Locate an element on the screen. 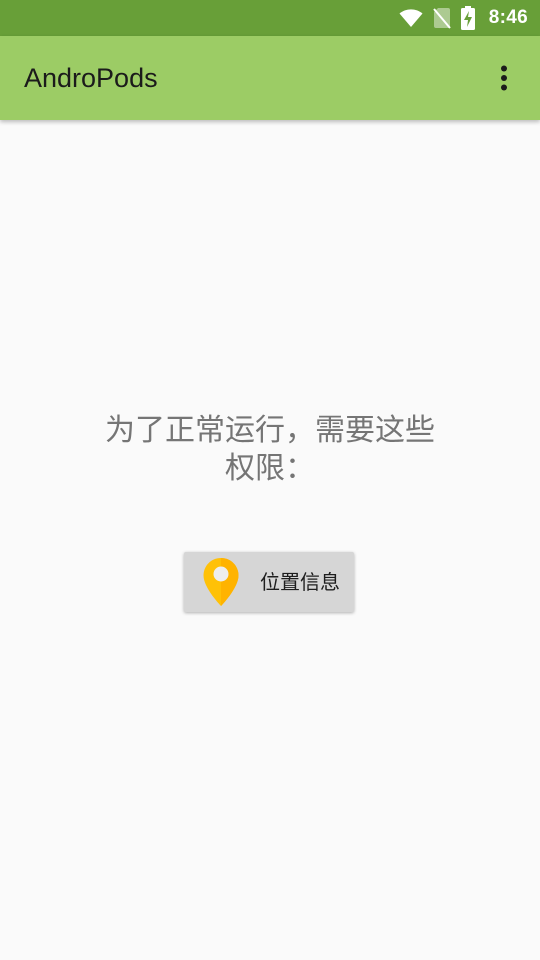 The width and height of the screenshot is (540, 960). overflow-menu-button is located at coordinates (504, 78).